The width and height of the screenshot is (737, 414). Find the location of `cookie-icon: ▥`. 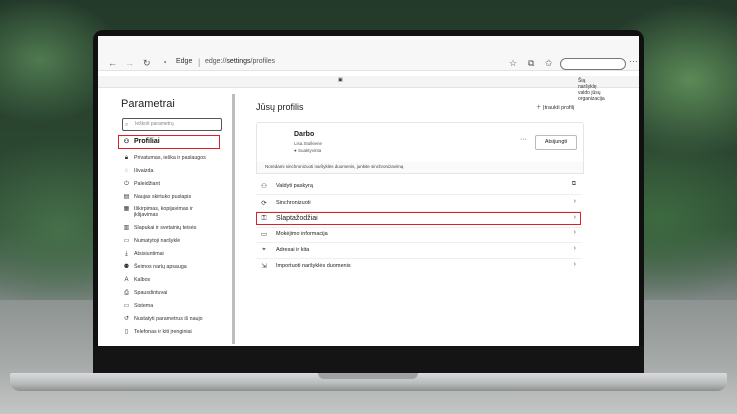

cookie-icon: ▥ is located at coordinates (126, 228).